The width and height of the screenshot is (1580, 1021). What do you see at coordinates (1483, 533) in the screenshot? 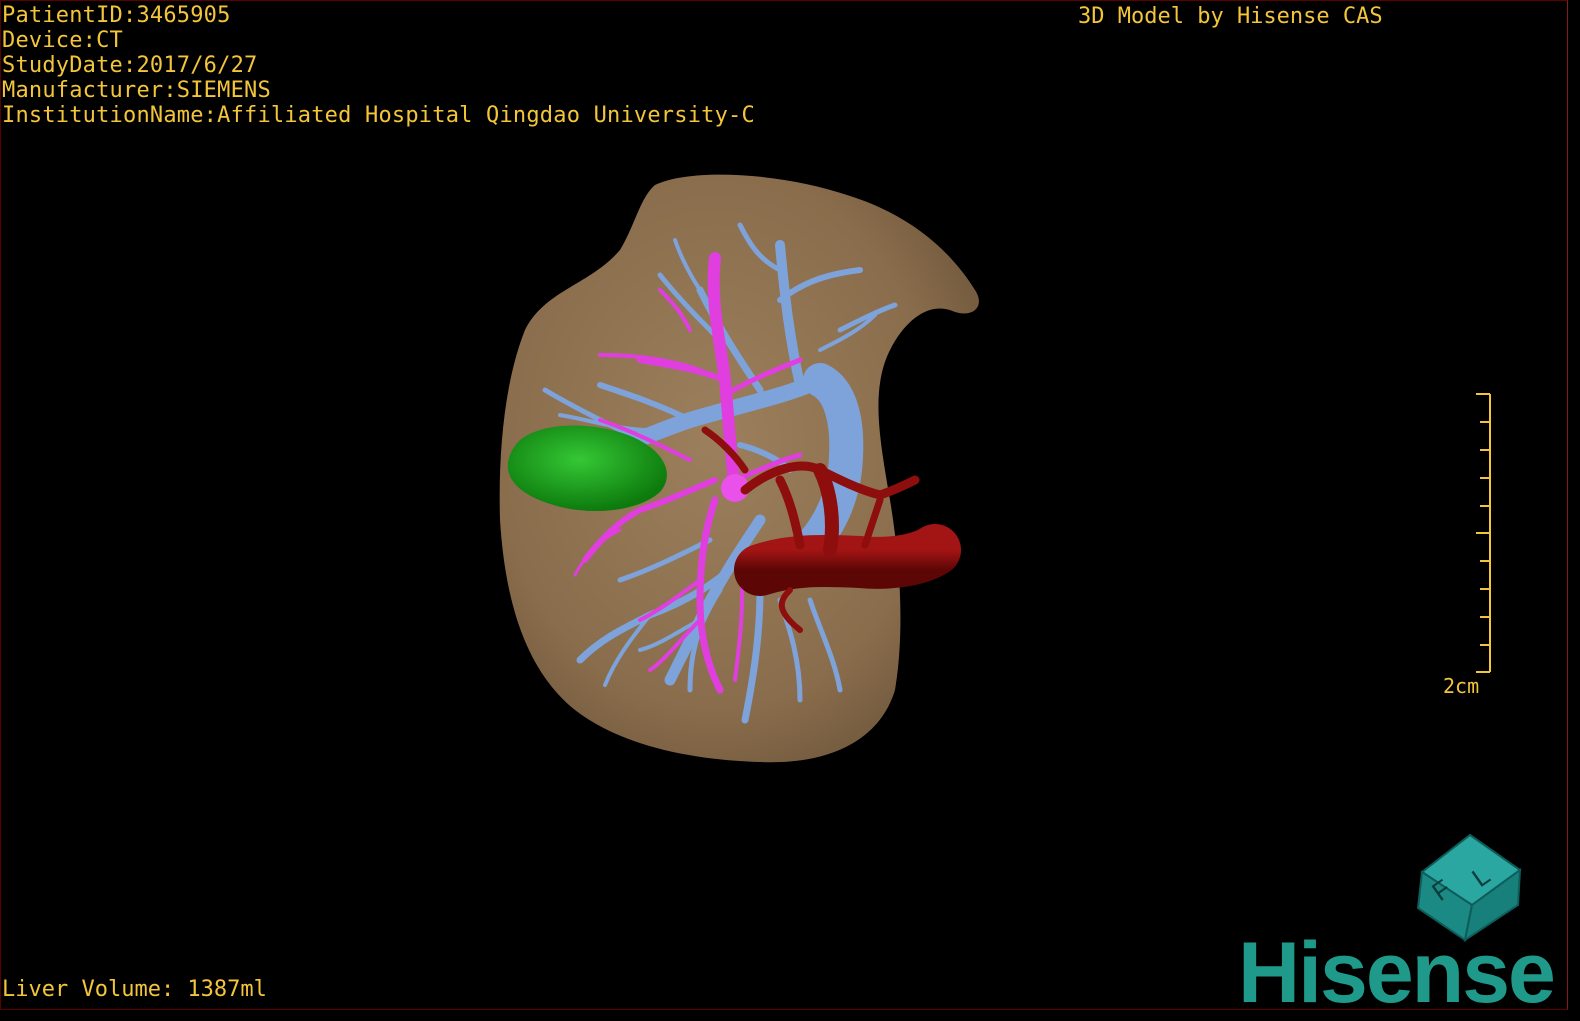
I see `scale-bar` at bounding box center [1483, 533].